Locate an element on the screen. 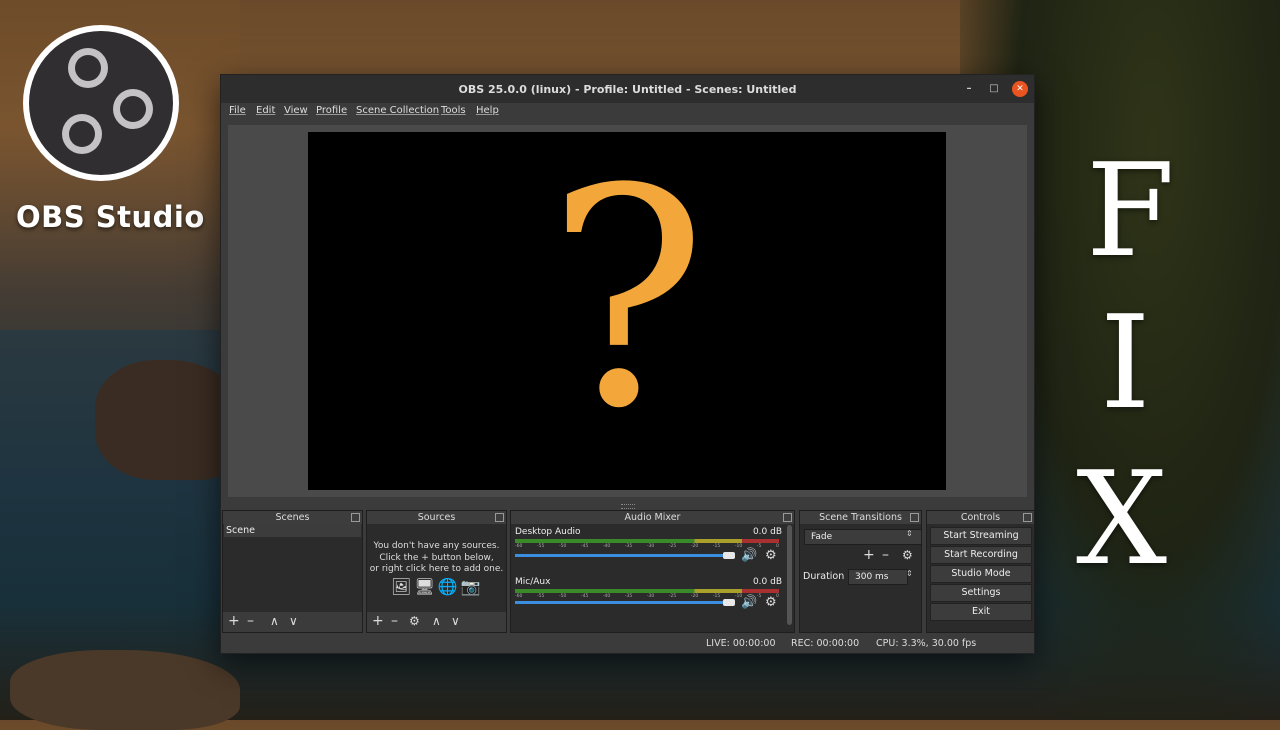 The width and height of the screenshot is (1280, 730). menu-edit: Edit is located at coordinates (265, 110).